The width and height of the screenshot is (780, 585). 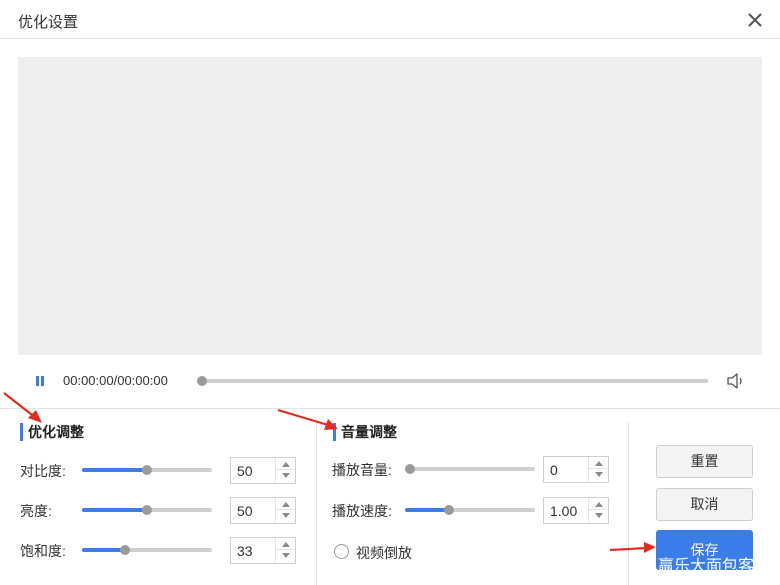 I want to click on volume-stepper: 0, so click(x=576, y=469).